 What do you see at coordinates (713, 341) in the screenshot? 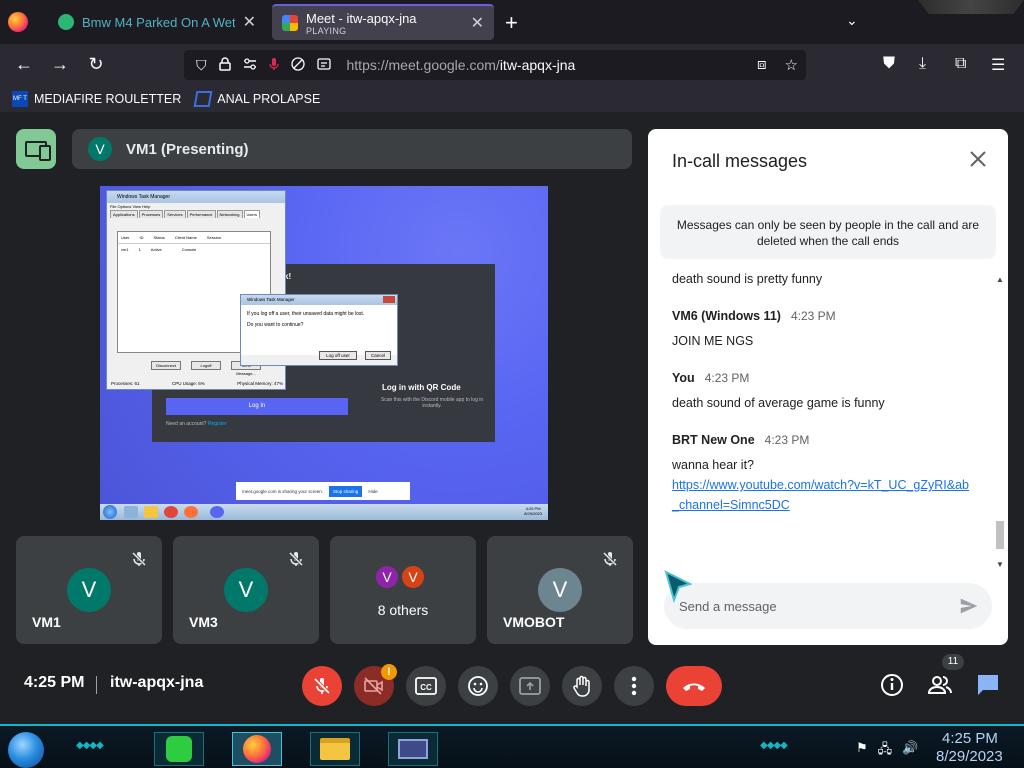
I see `message-text: JOIN ME NGS` at bounding box center [713, 341].